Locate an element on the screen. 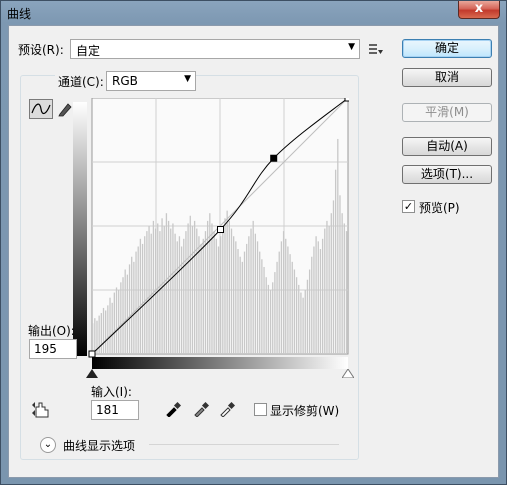  show-clipping-checkbox is located at coordinates (260, 409).